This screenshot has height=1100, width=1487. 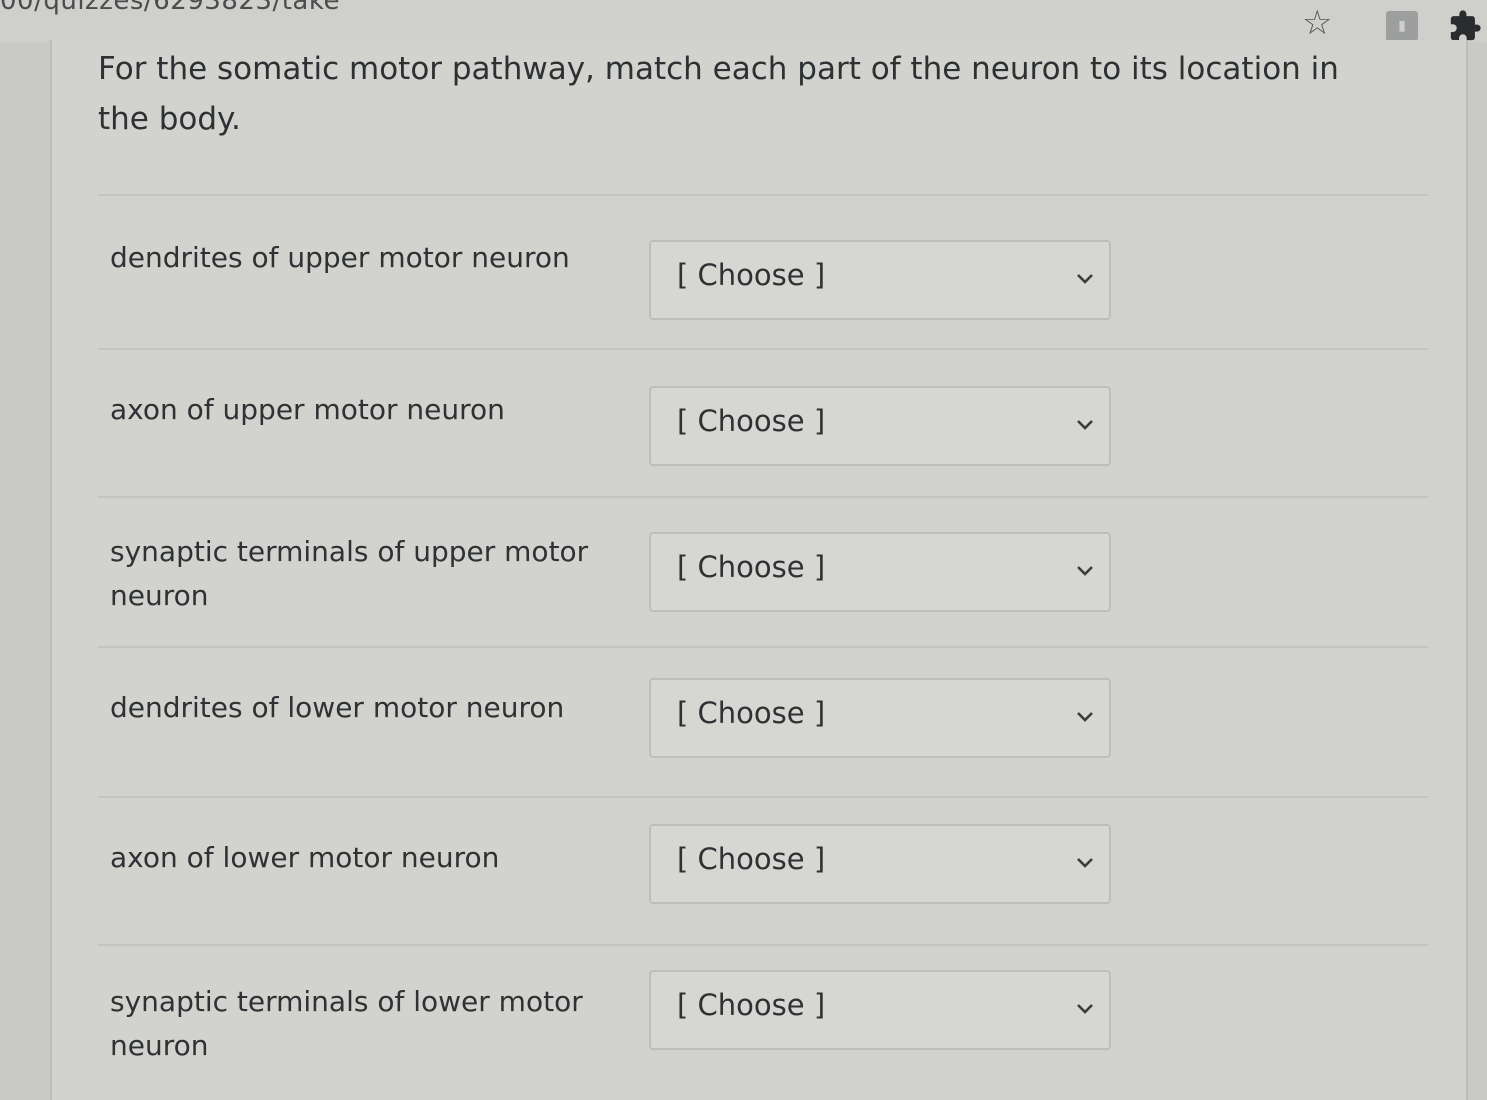 What do you see at coordinates (337, 707) in the screenshot?
I see `match-label-4: dendrites of lower motor neuron` at bounding box center [337, 707].